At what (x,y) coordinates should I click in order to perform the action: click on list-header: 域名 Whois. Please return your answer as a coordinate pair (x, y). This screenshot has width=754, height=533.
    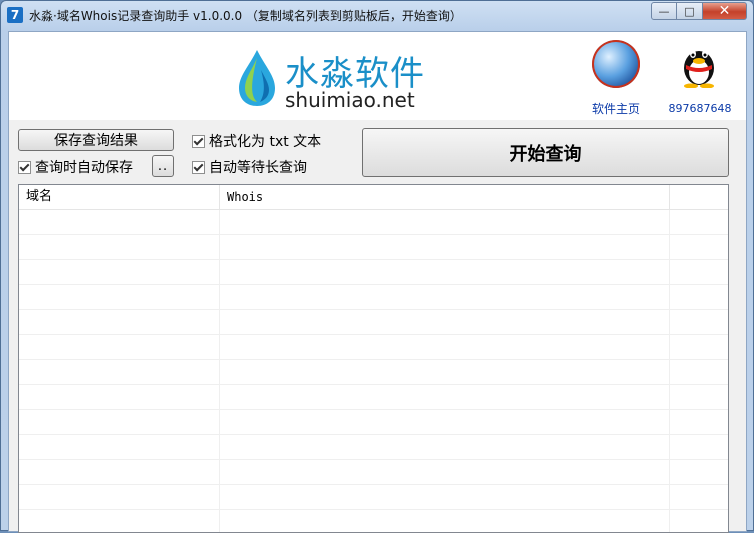
    Looking at the image, I should click on (373, 197).